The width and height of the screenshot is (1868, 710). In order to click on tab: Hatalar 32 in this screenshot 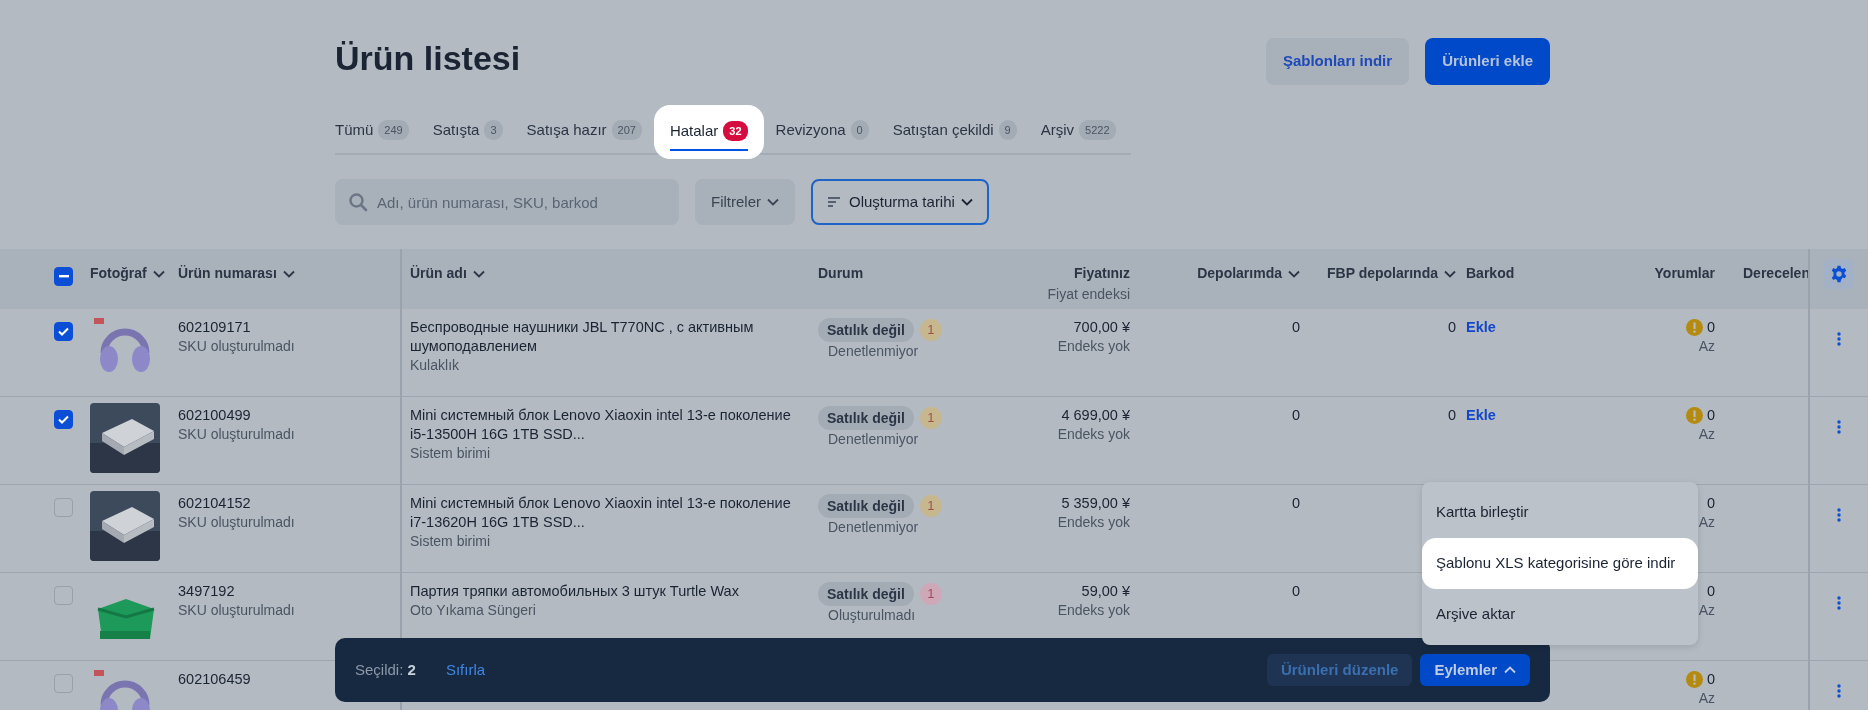, I will do `click(708, 131)`.